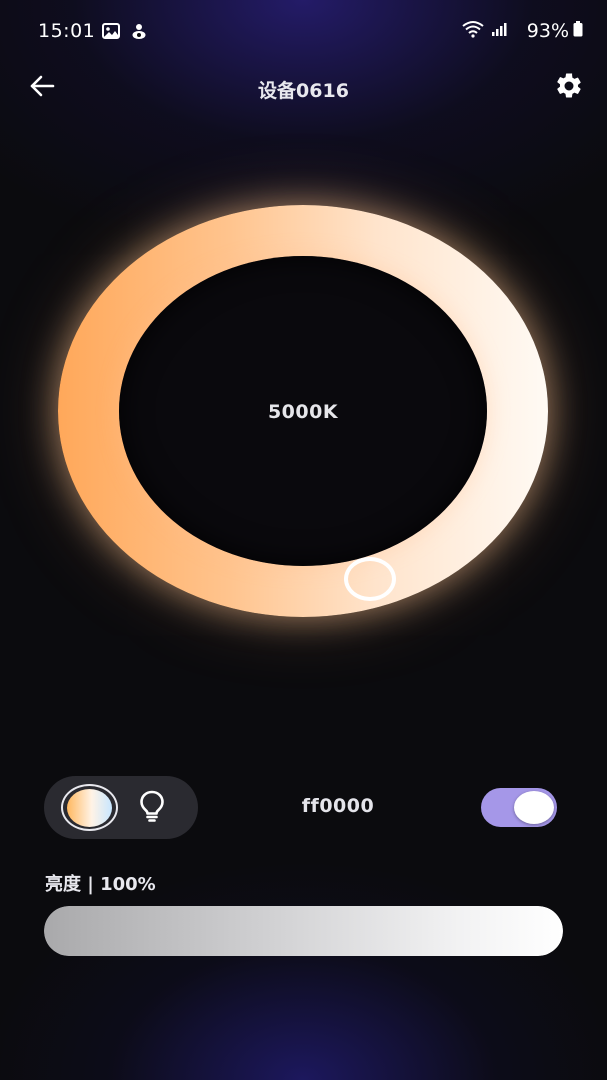 The width and height of the screenshot is (607, 1080). I want to click on gear-icon, so click(569, 88).